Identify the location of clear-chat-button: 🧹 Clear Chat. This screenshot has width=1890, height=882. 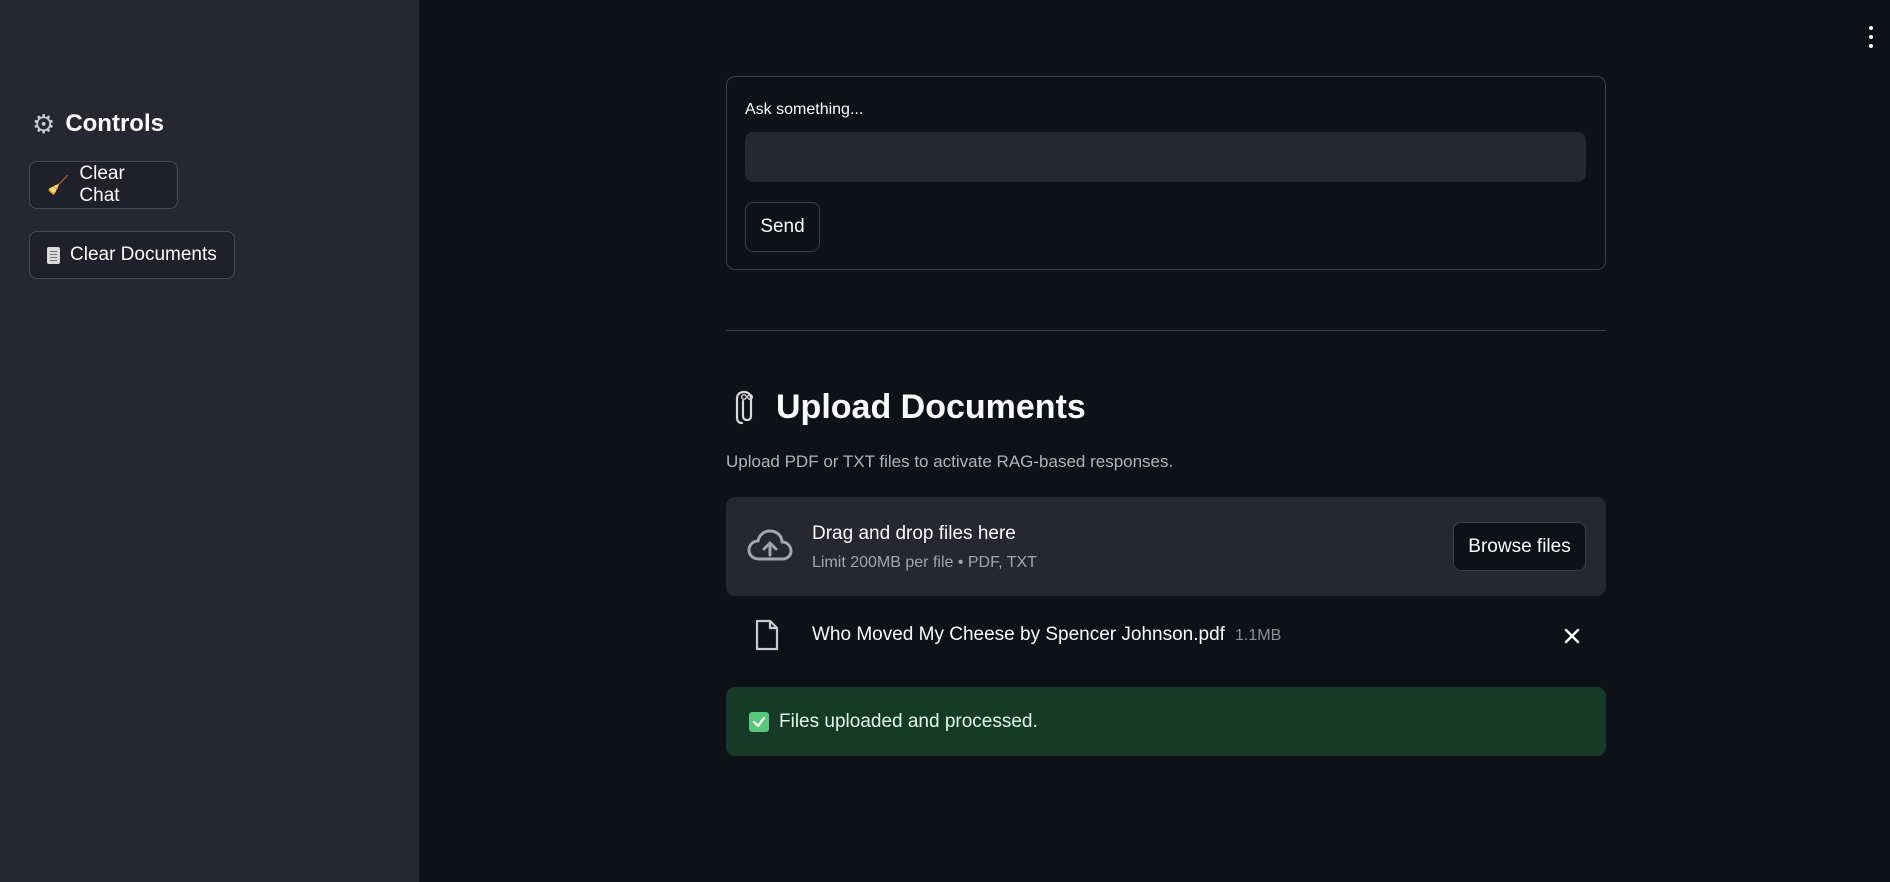
(103, 185).